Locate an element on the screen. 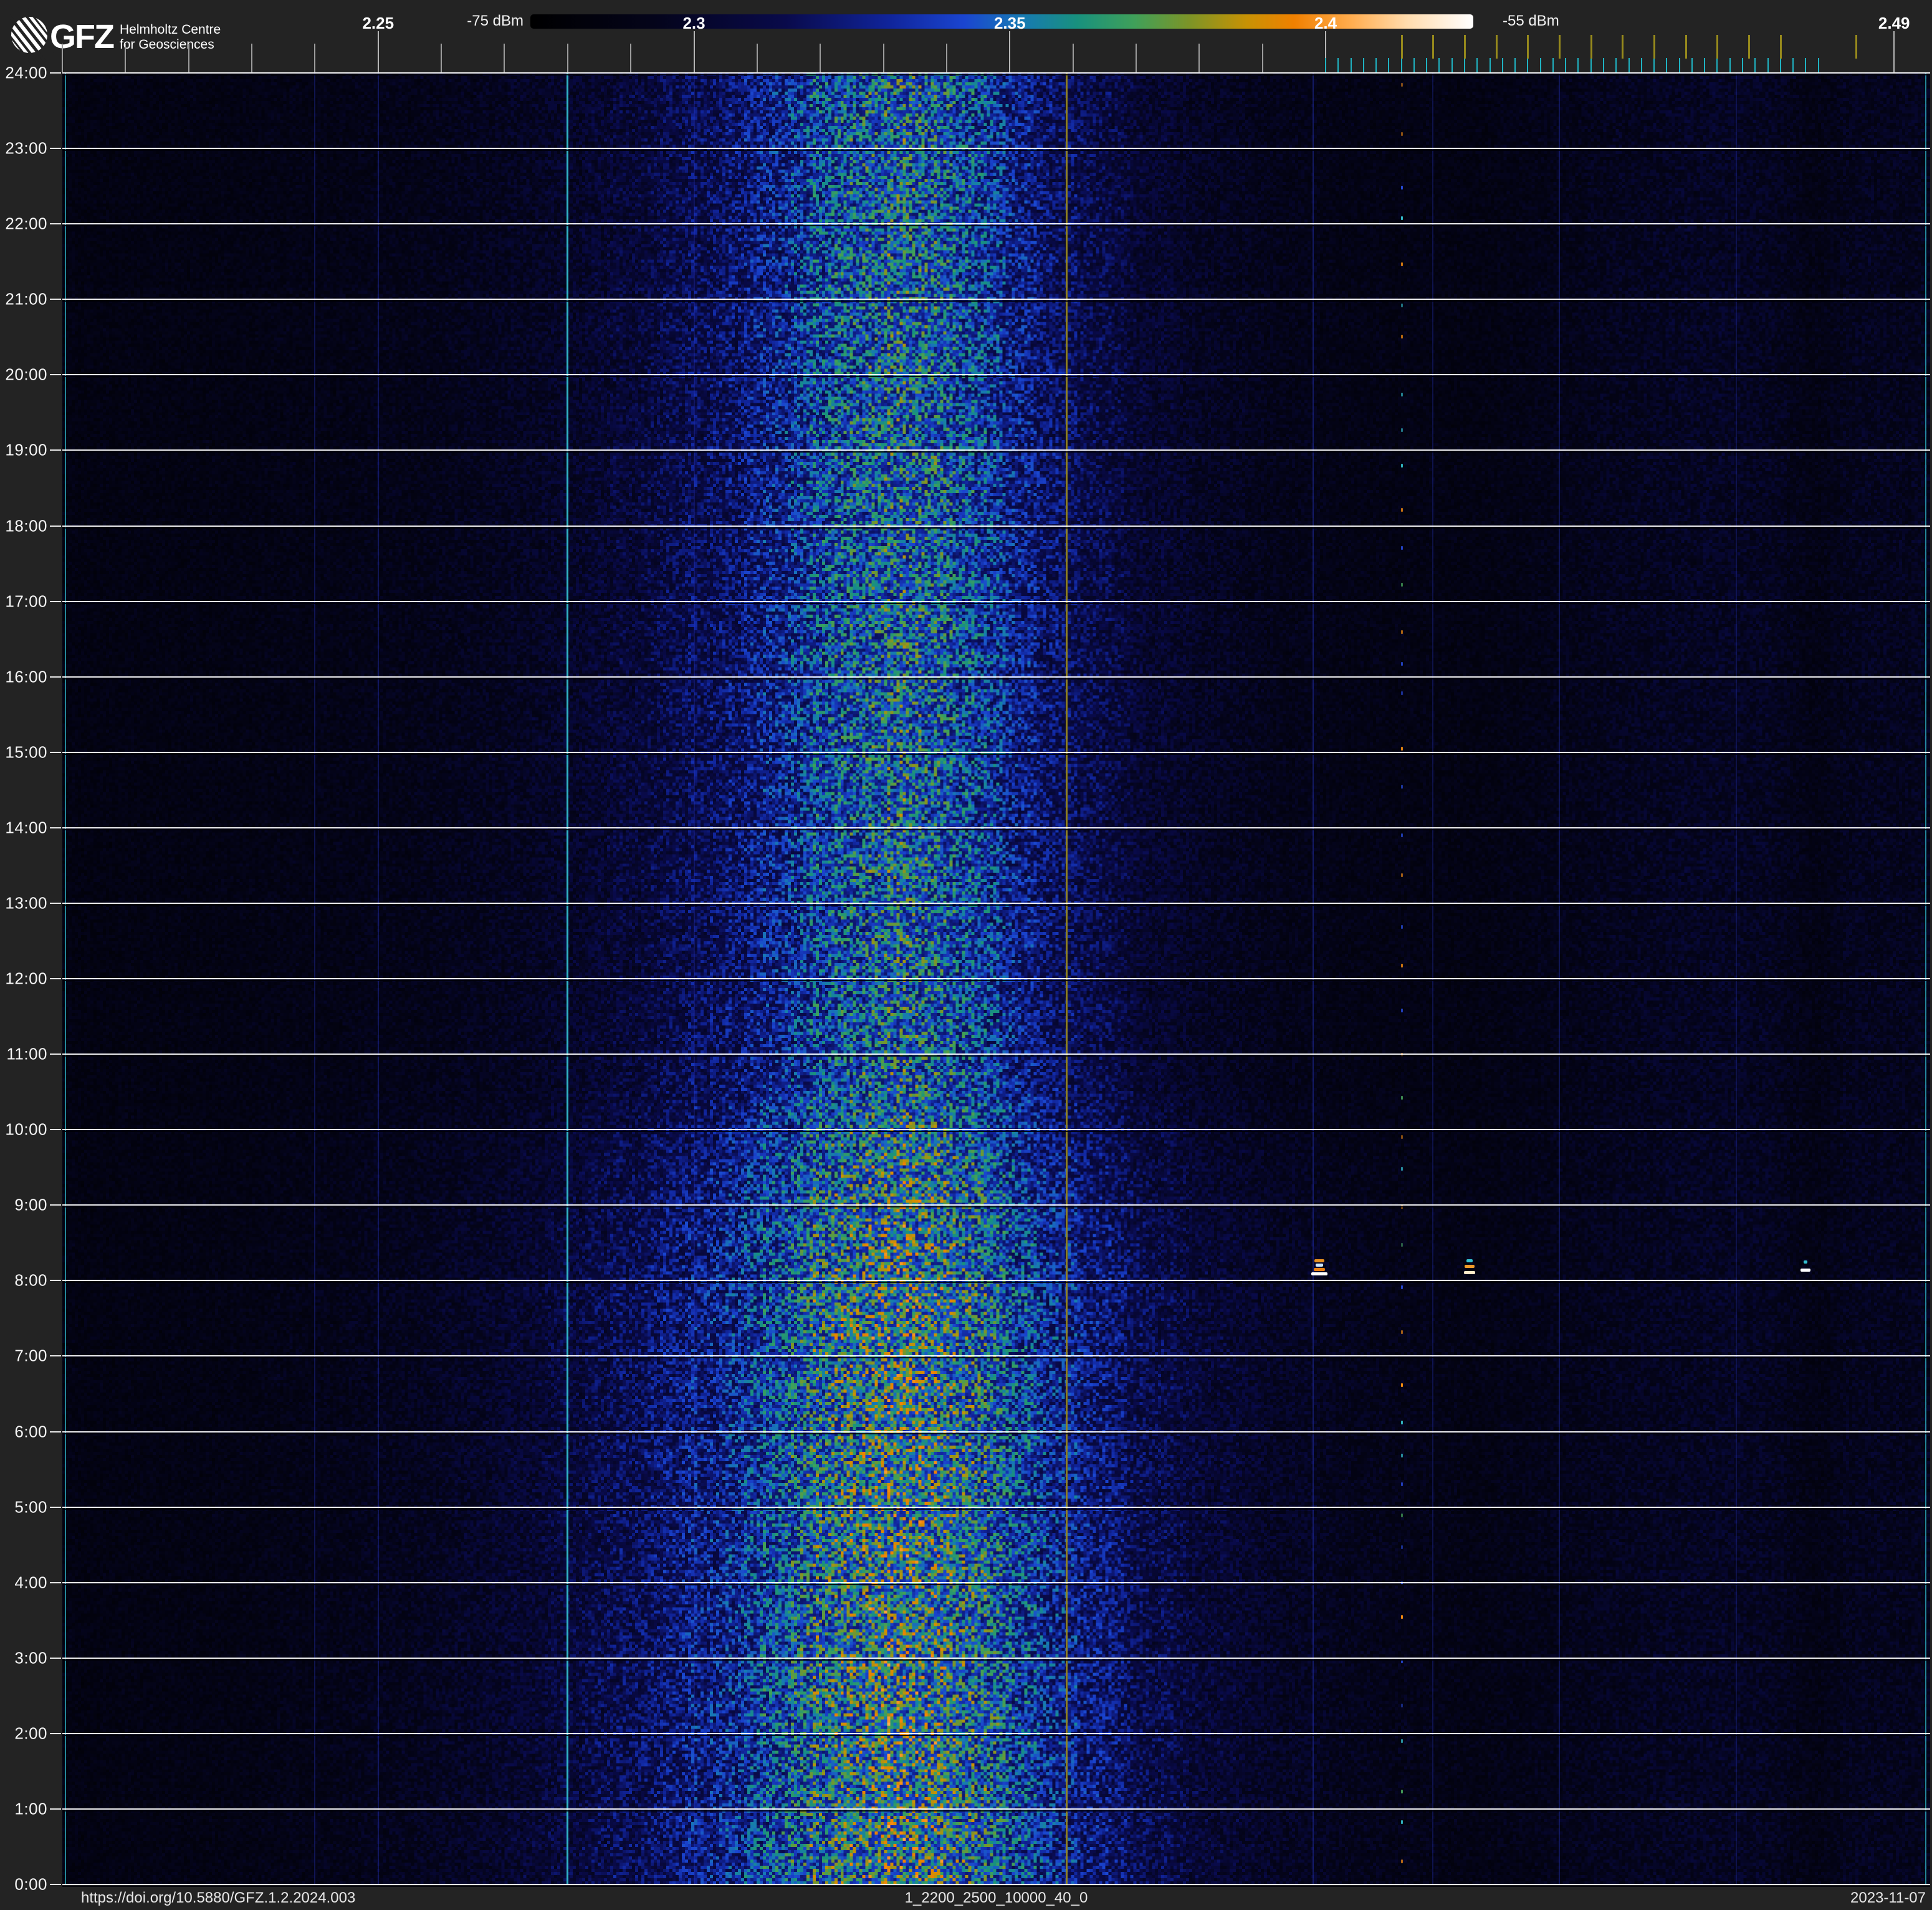  hour-label: 17:00 is located at coordinates (26, 601).